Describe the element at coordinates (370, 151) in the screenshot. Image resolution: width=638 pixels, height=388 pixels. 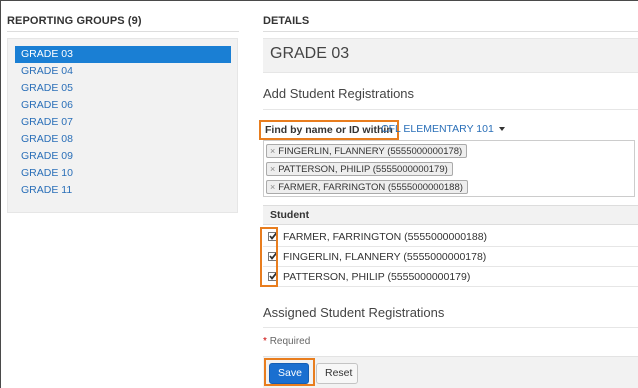
I see `tag-label: FINGERLIN, FLANNERY (5555000000178)` at that location.